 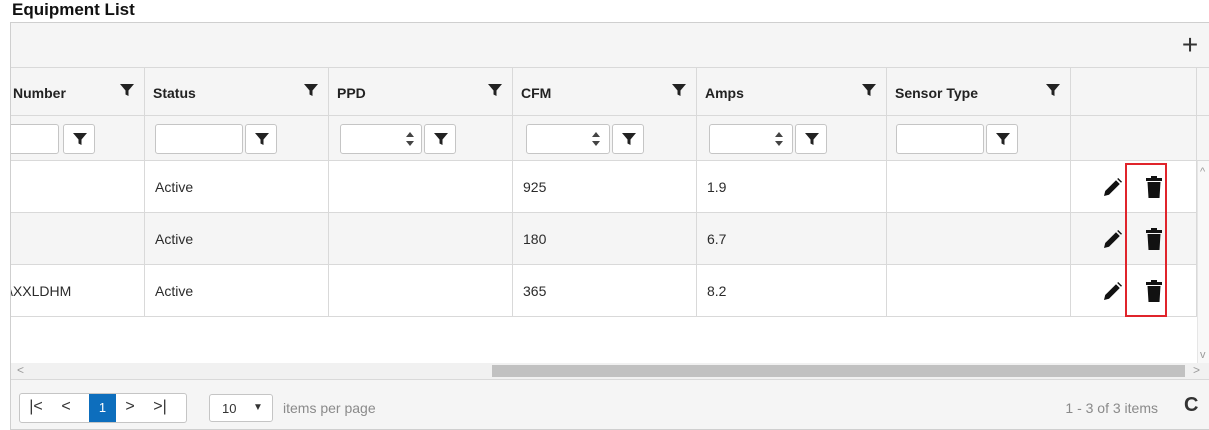 I want to click on column-header-label: Status, so click(x=174, y=93).